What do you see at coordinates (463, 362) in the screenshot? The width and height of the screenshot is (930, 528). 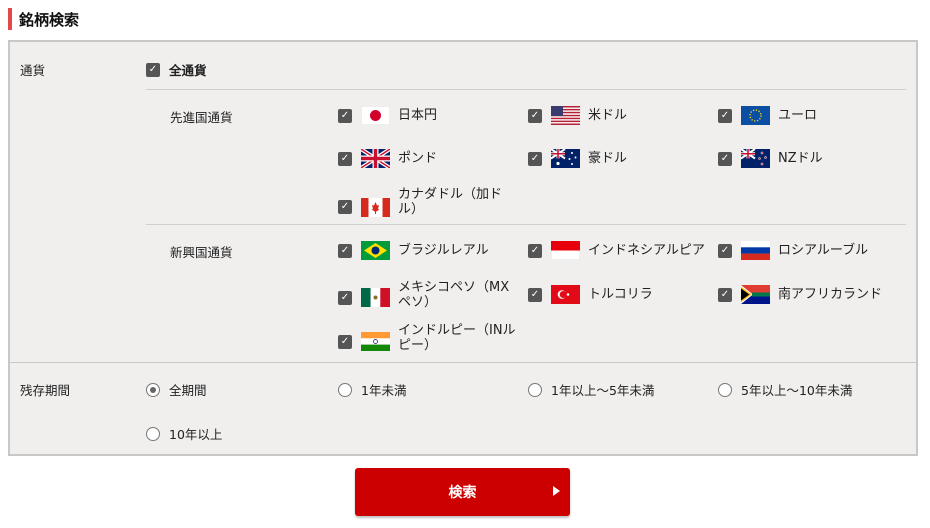 I see `section-divider` at bounding box center [463, 362].